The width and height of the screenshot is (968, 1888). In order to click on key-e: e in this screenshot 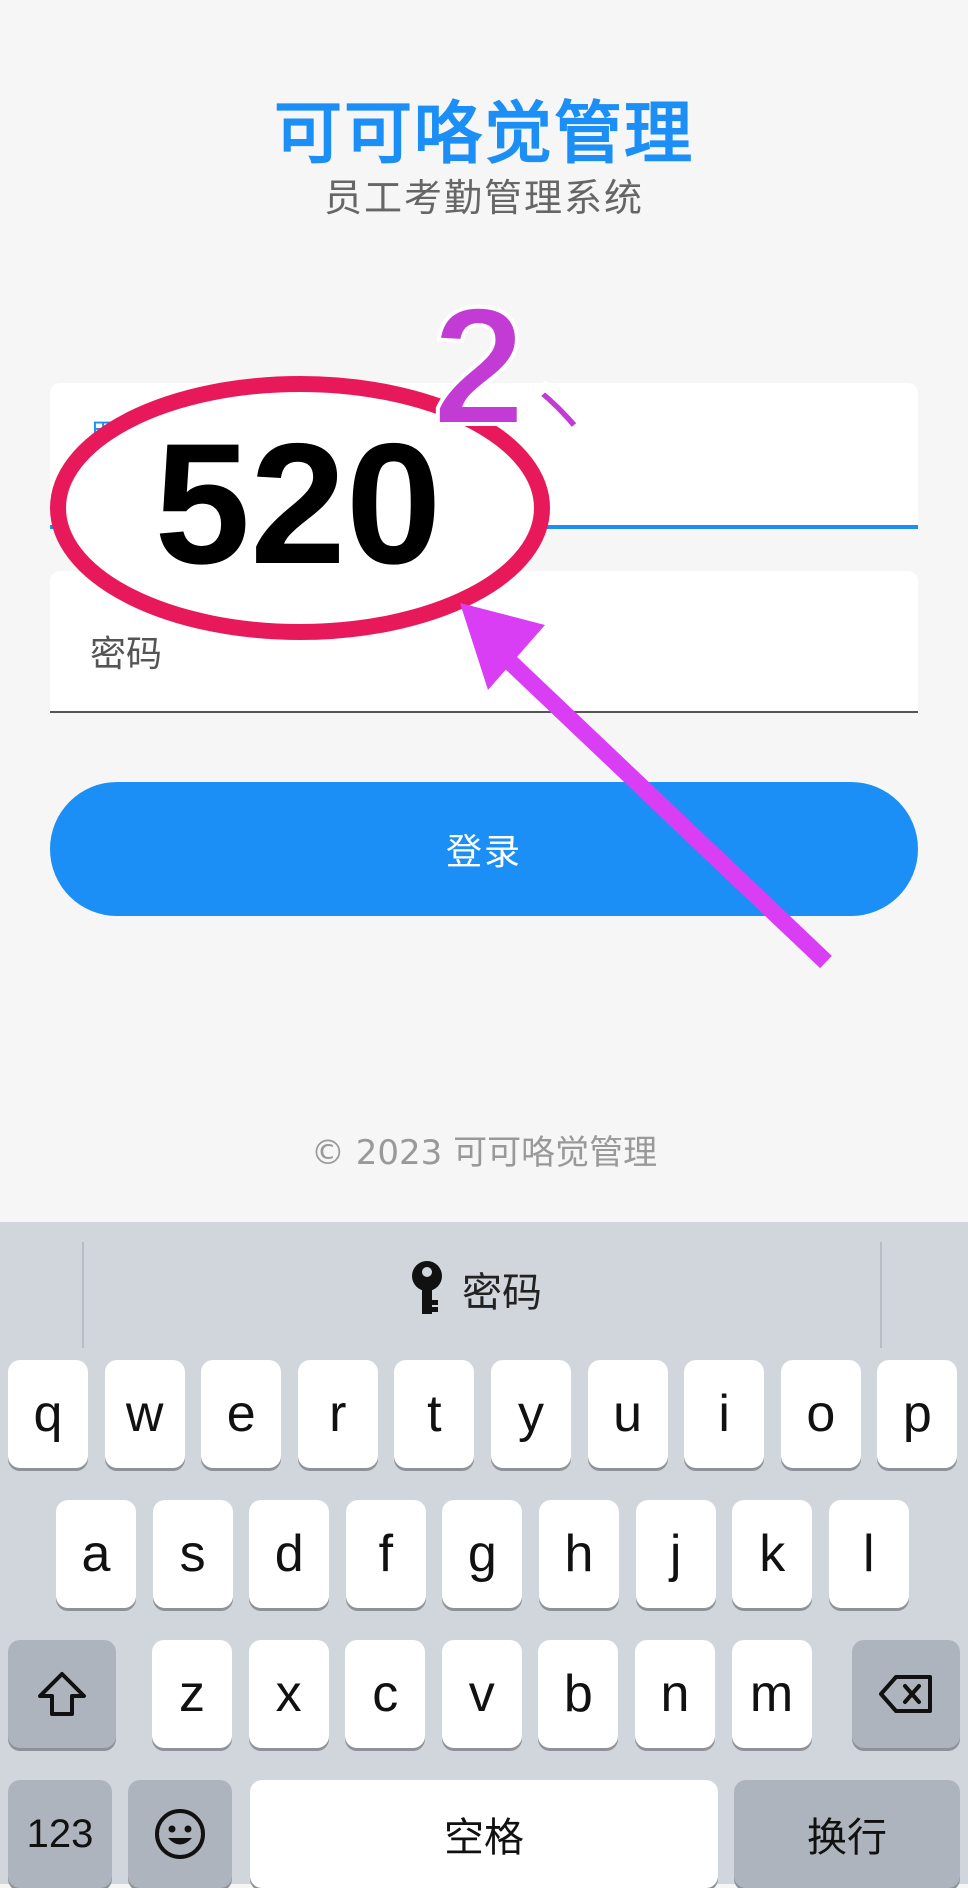, I will do `click(241, 1414)`.